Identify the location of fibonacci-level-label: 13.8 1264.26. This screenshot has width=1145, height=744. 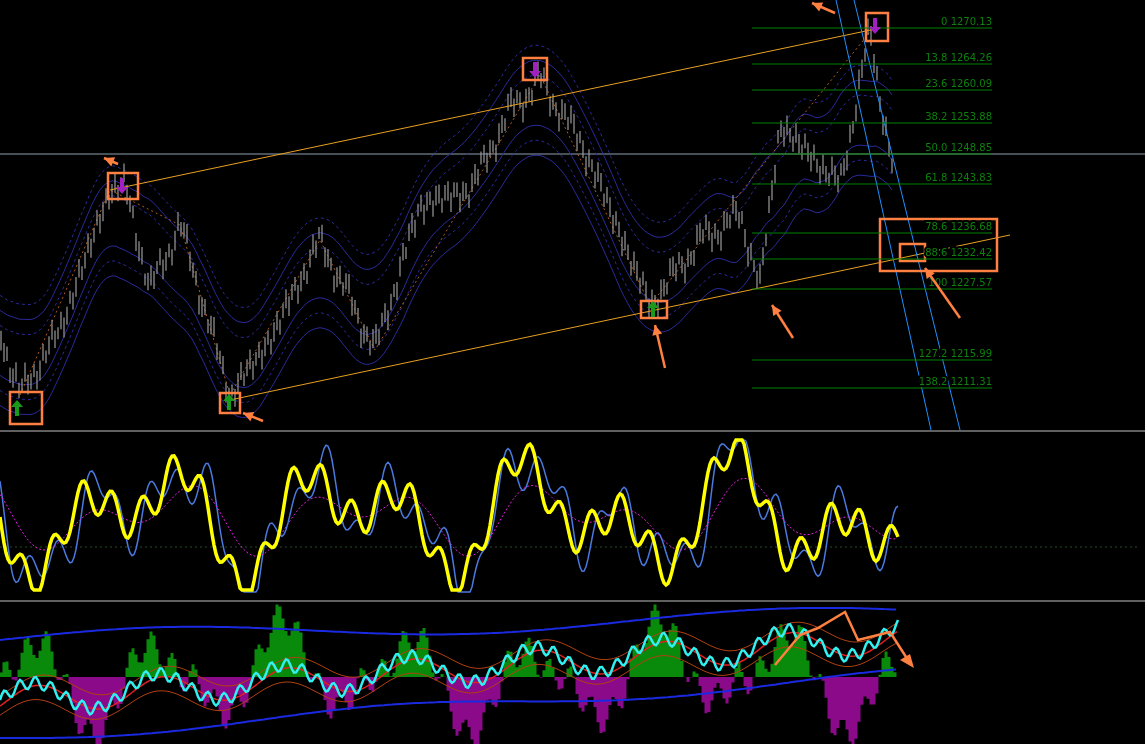
(958, 57).